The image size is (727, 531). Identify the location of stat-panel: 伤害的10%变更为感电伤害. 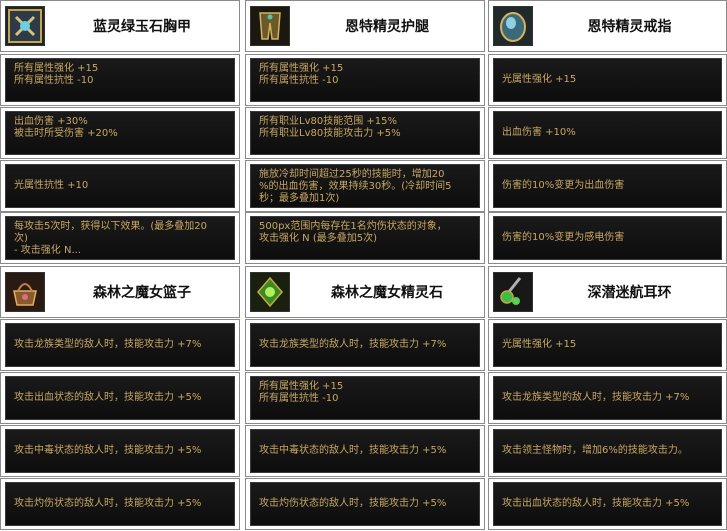
(607, 238).